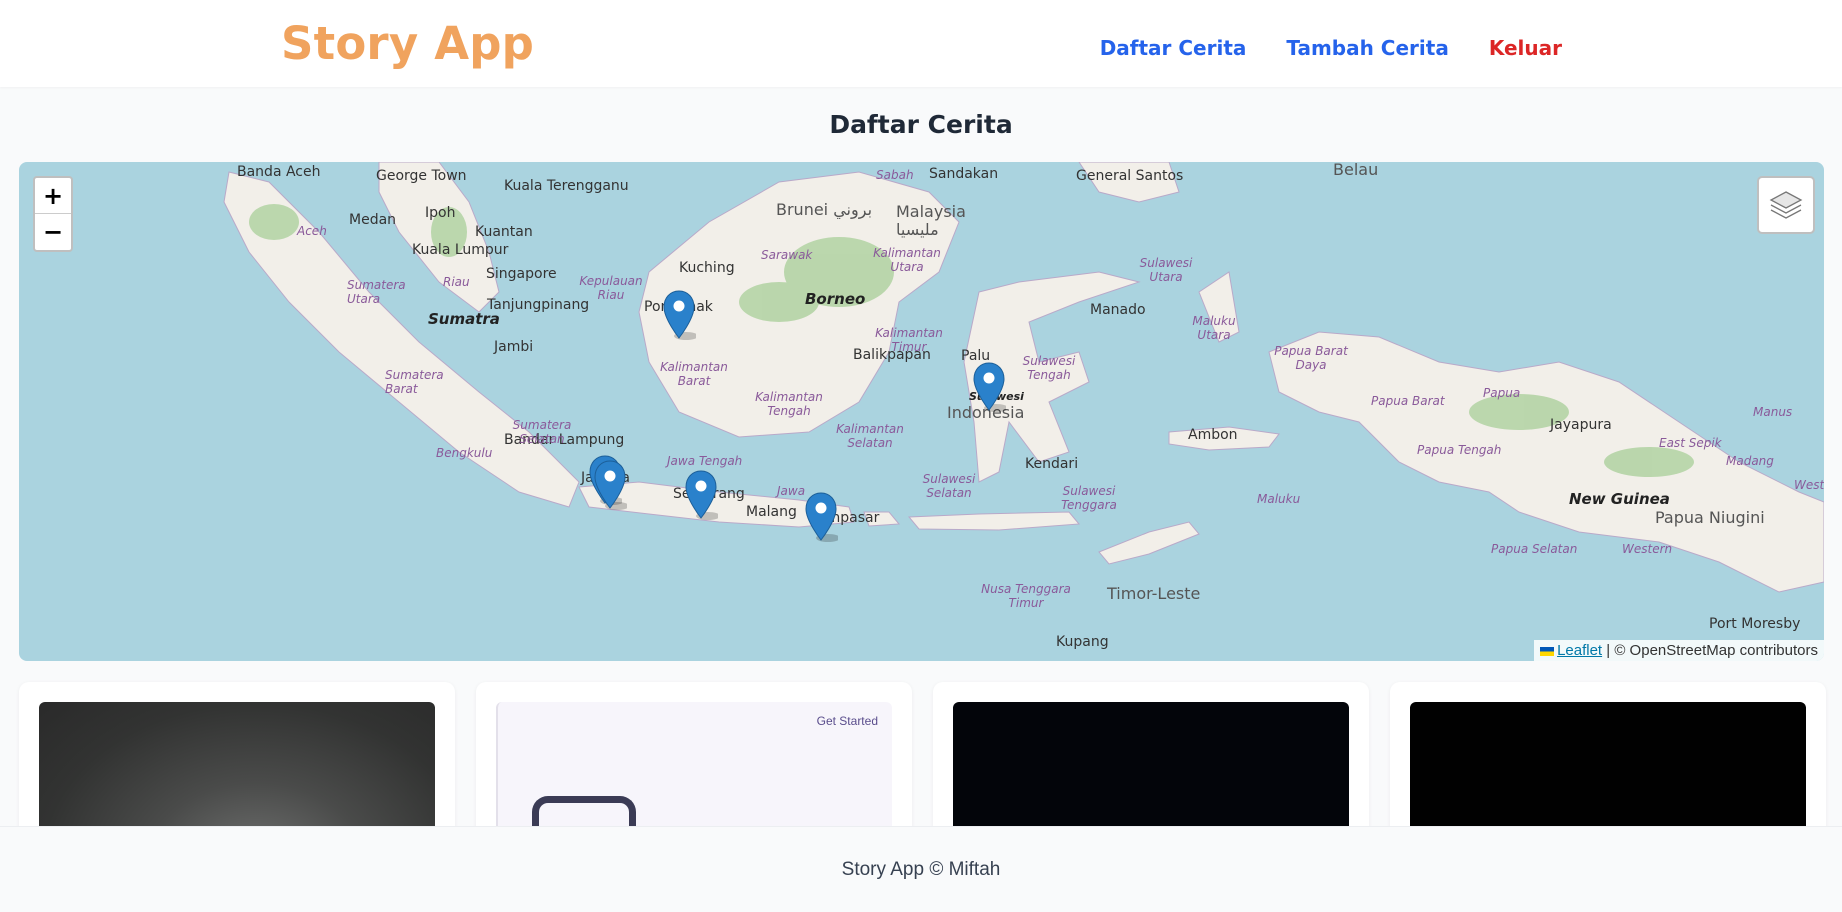  What do you see at coordinates (1710, 517) in the screenshot?
I see `map-label-papua-nugini: Papua Niugini` at bounding box center [1710, 517].